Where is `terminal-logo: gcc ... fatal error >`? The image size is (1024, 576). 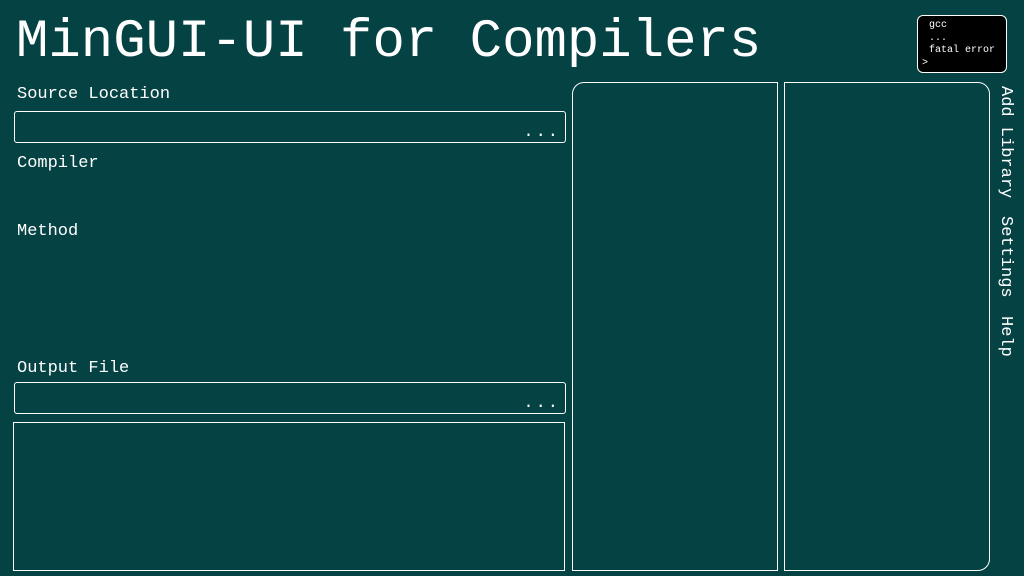 terminal-logo: gcc ... fatal error > is located at coordinates (962, 44).